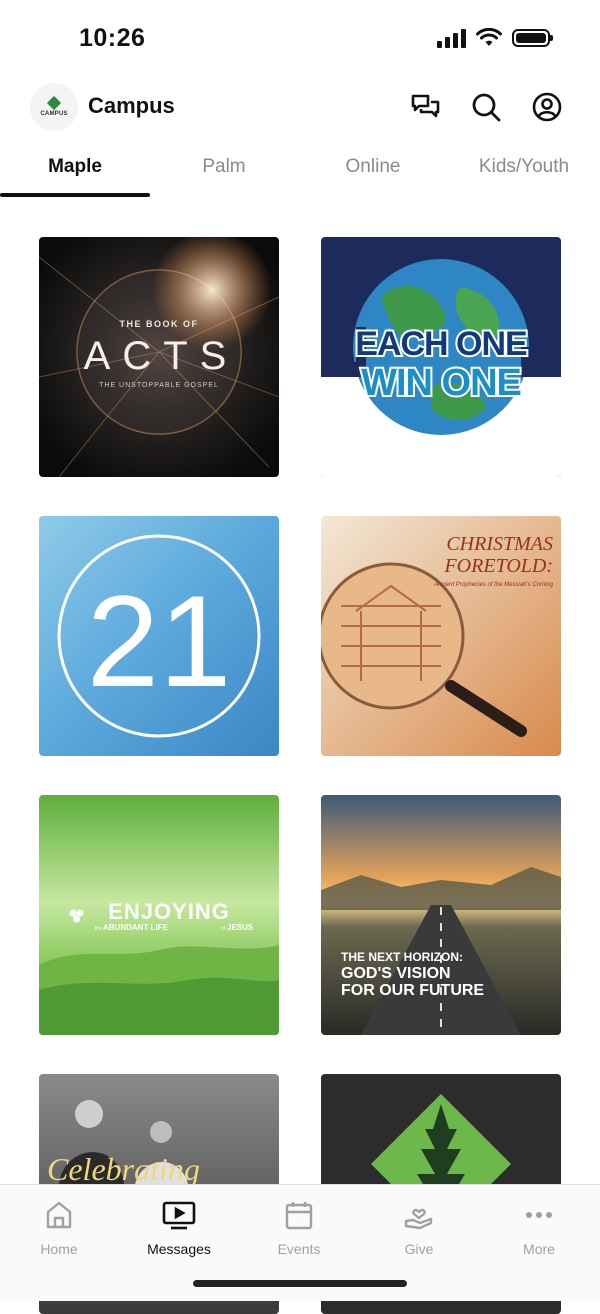  Describe the element at coordinates (441, 344) in the screenshot. I see `each-one-line1: EACH ONE` at that location.